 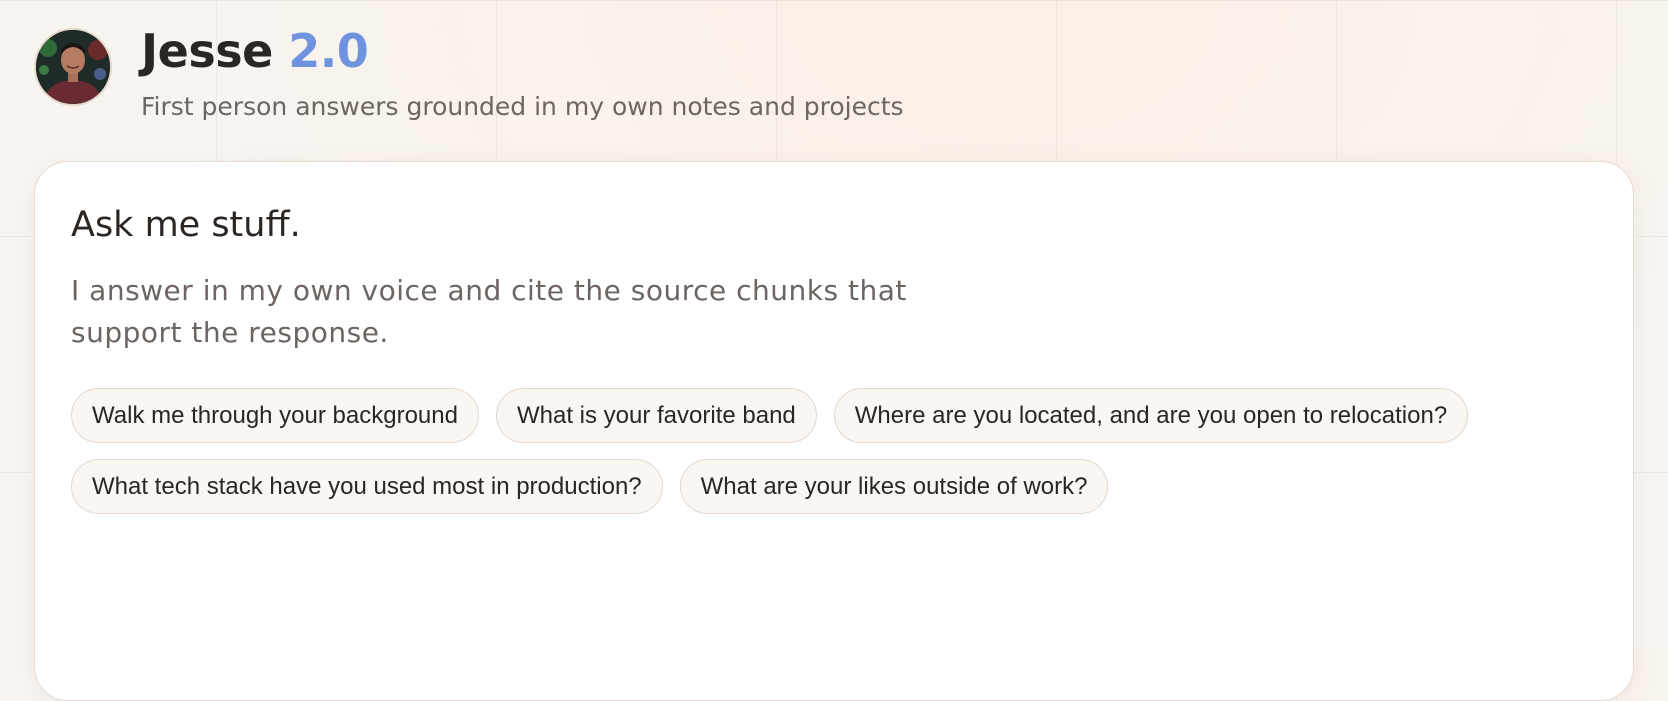 I want to click on suggestion-chip-likes: What are your likes outside of work?, so click(x=894, y=486).